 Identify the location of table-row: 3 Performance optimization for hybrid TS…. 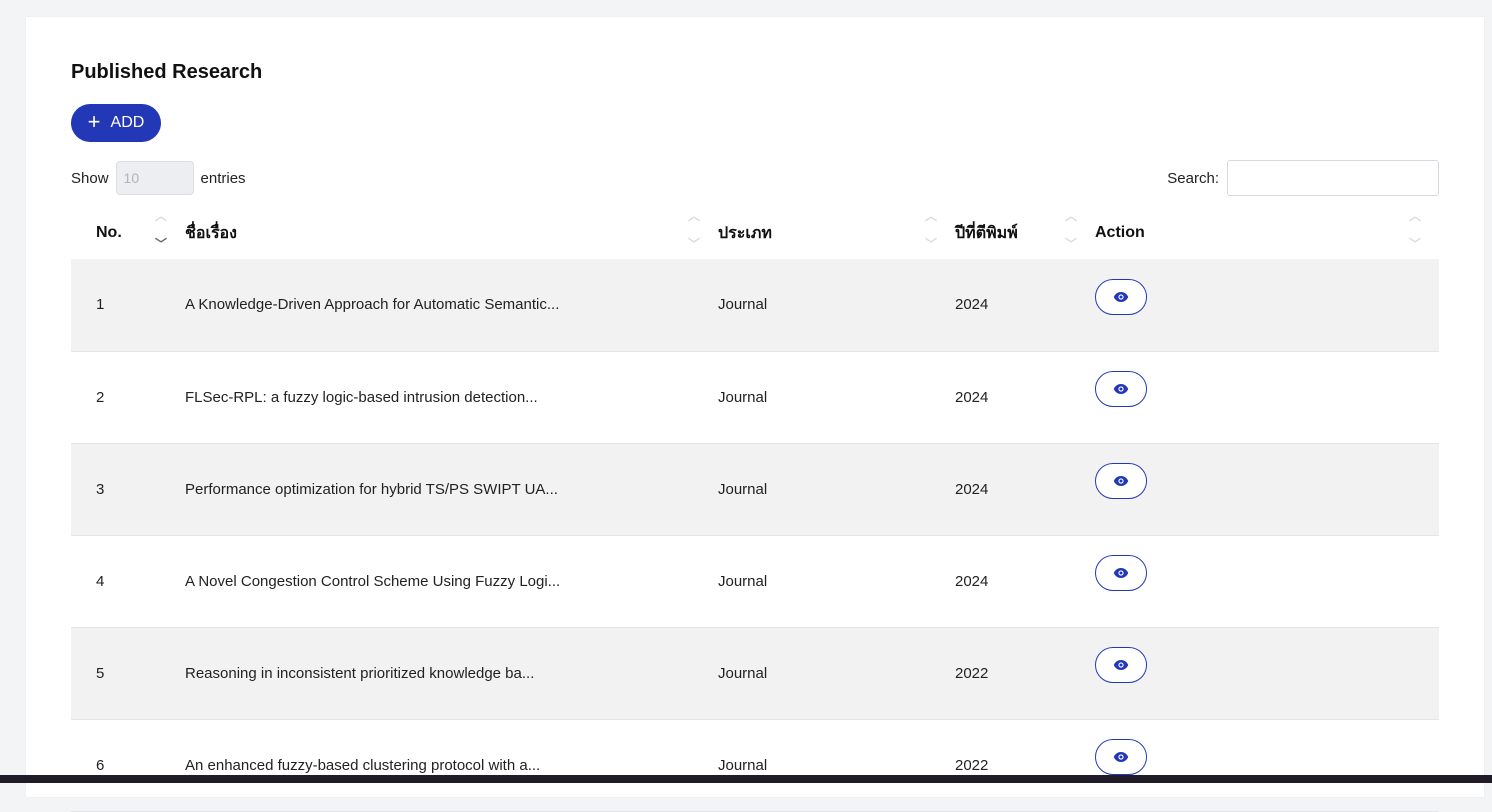
(755, 489).